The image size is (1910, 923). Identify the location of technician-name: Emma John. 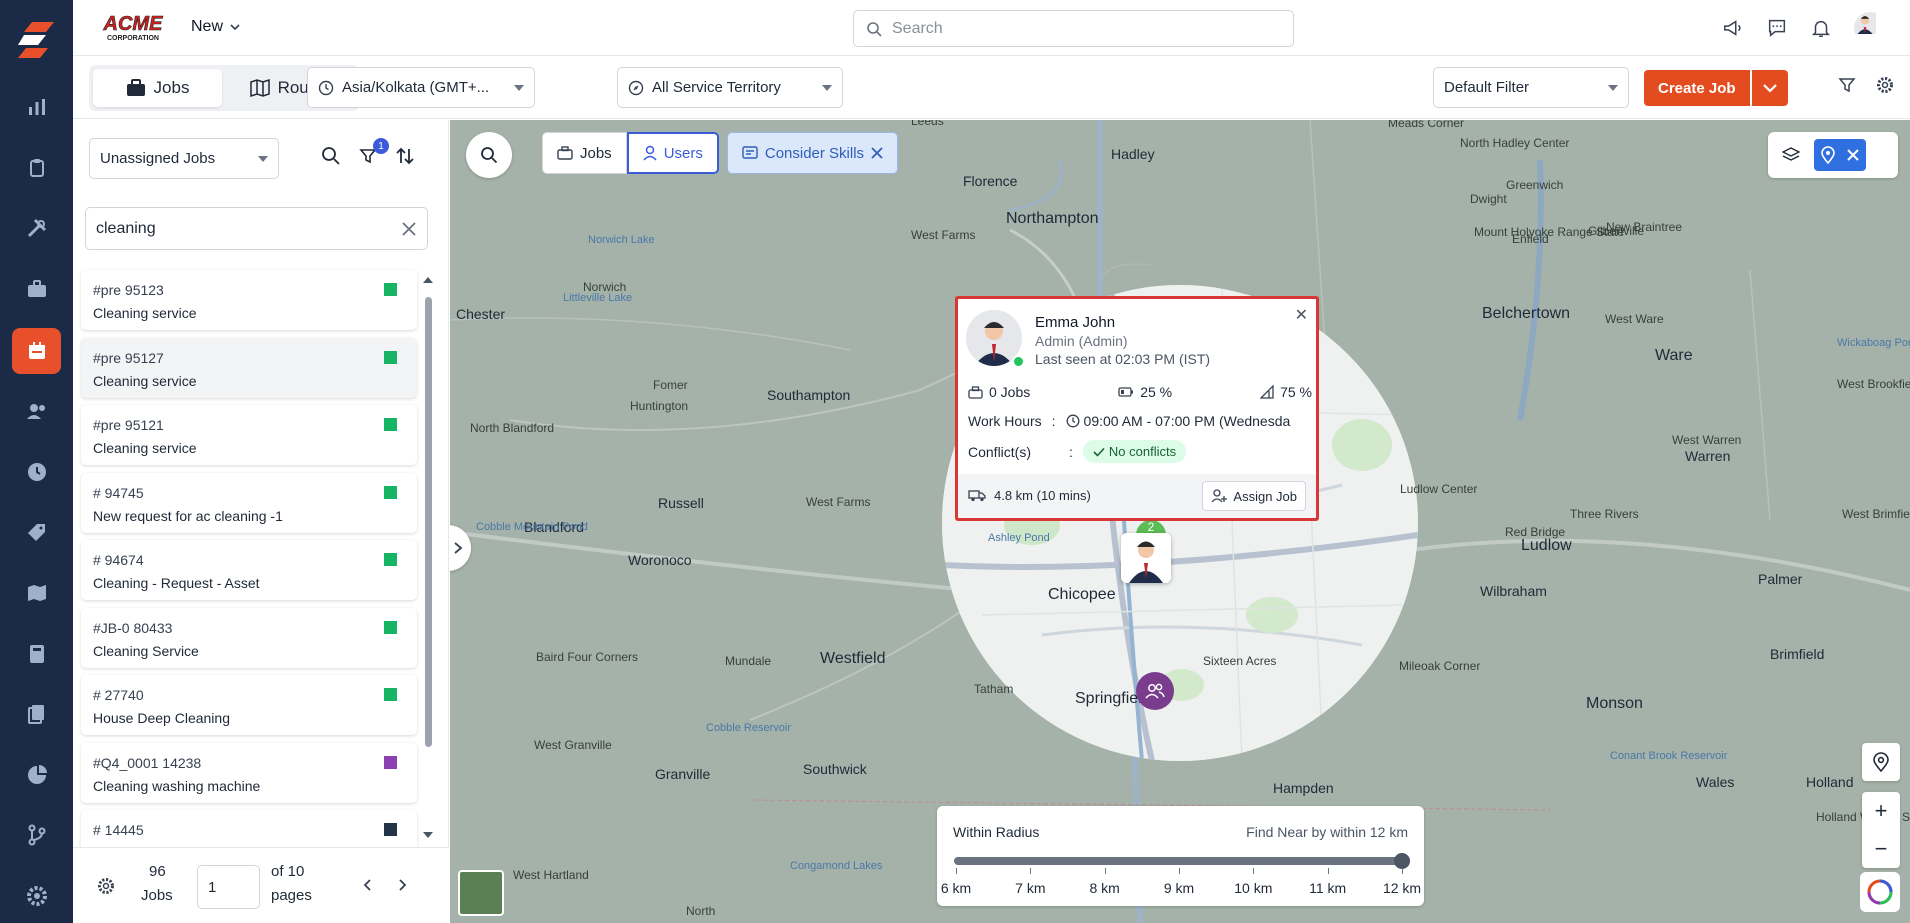
(1075, 322).